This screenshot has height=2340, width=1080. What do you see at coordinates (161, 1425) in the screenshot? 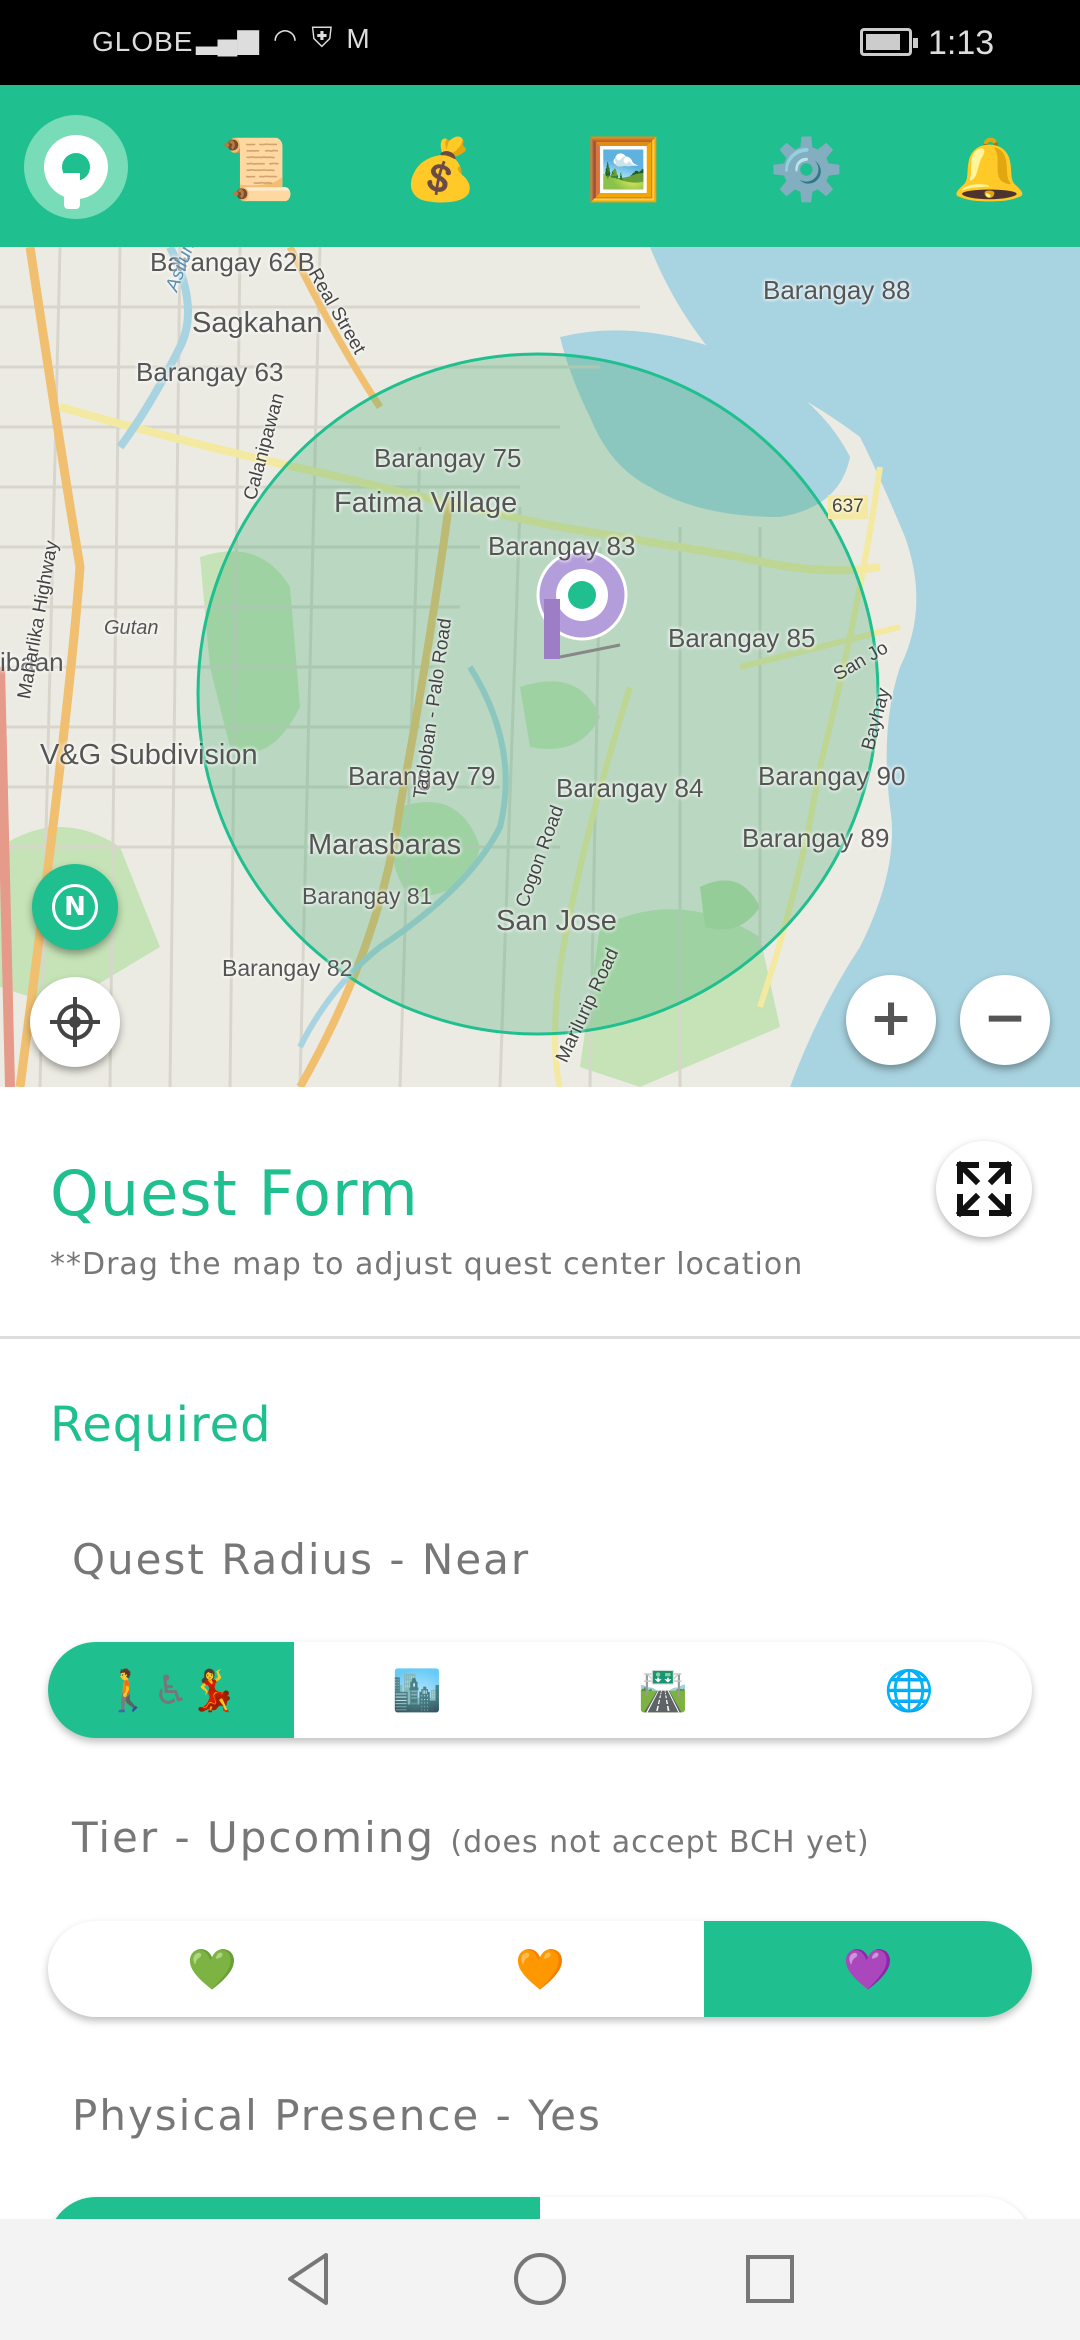
I see `section-required: Required` at bounding box center [161, 1425].